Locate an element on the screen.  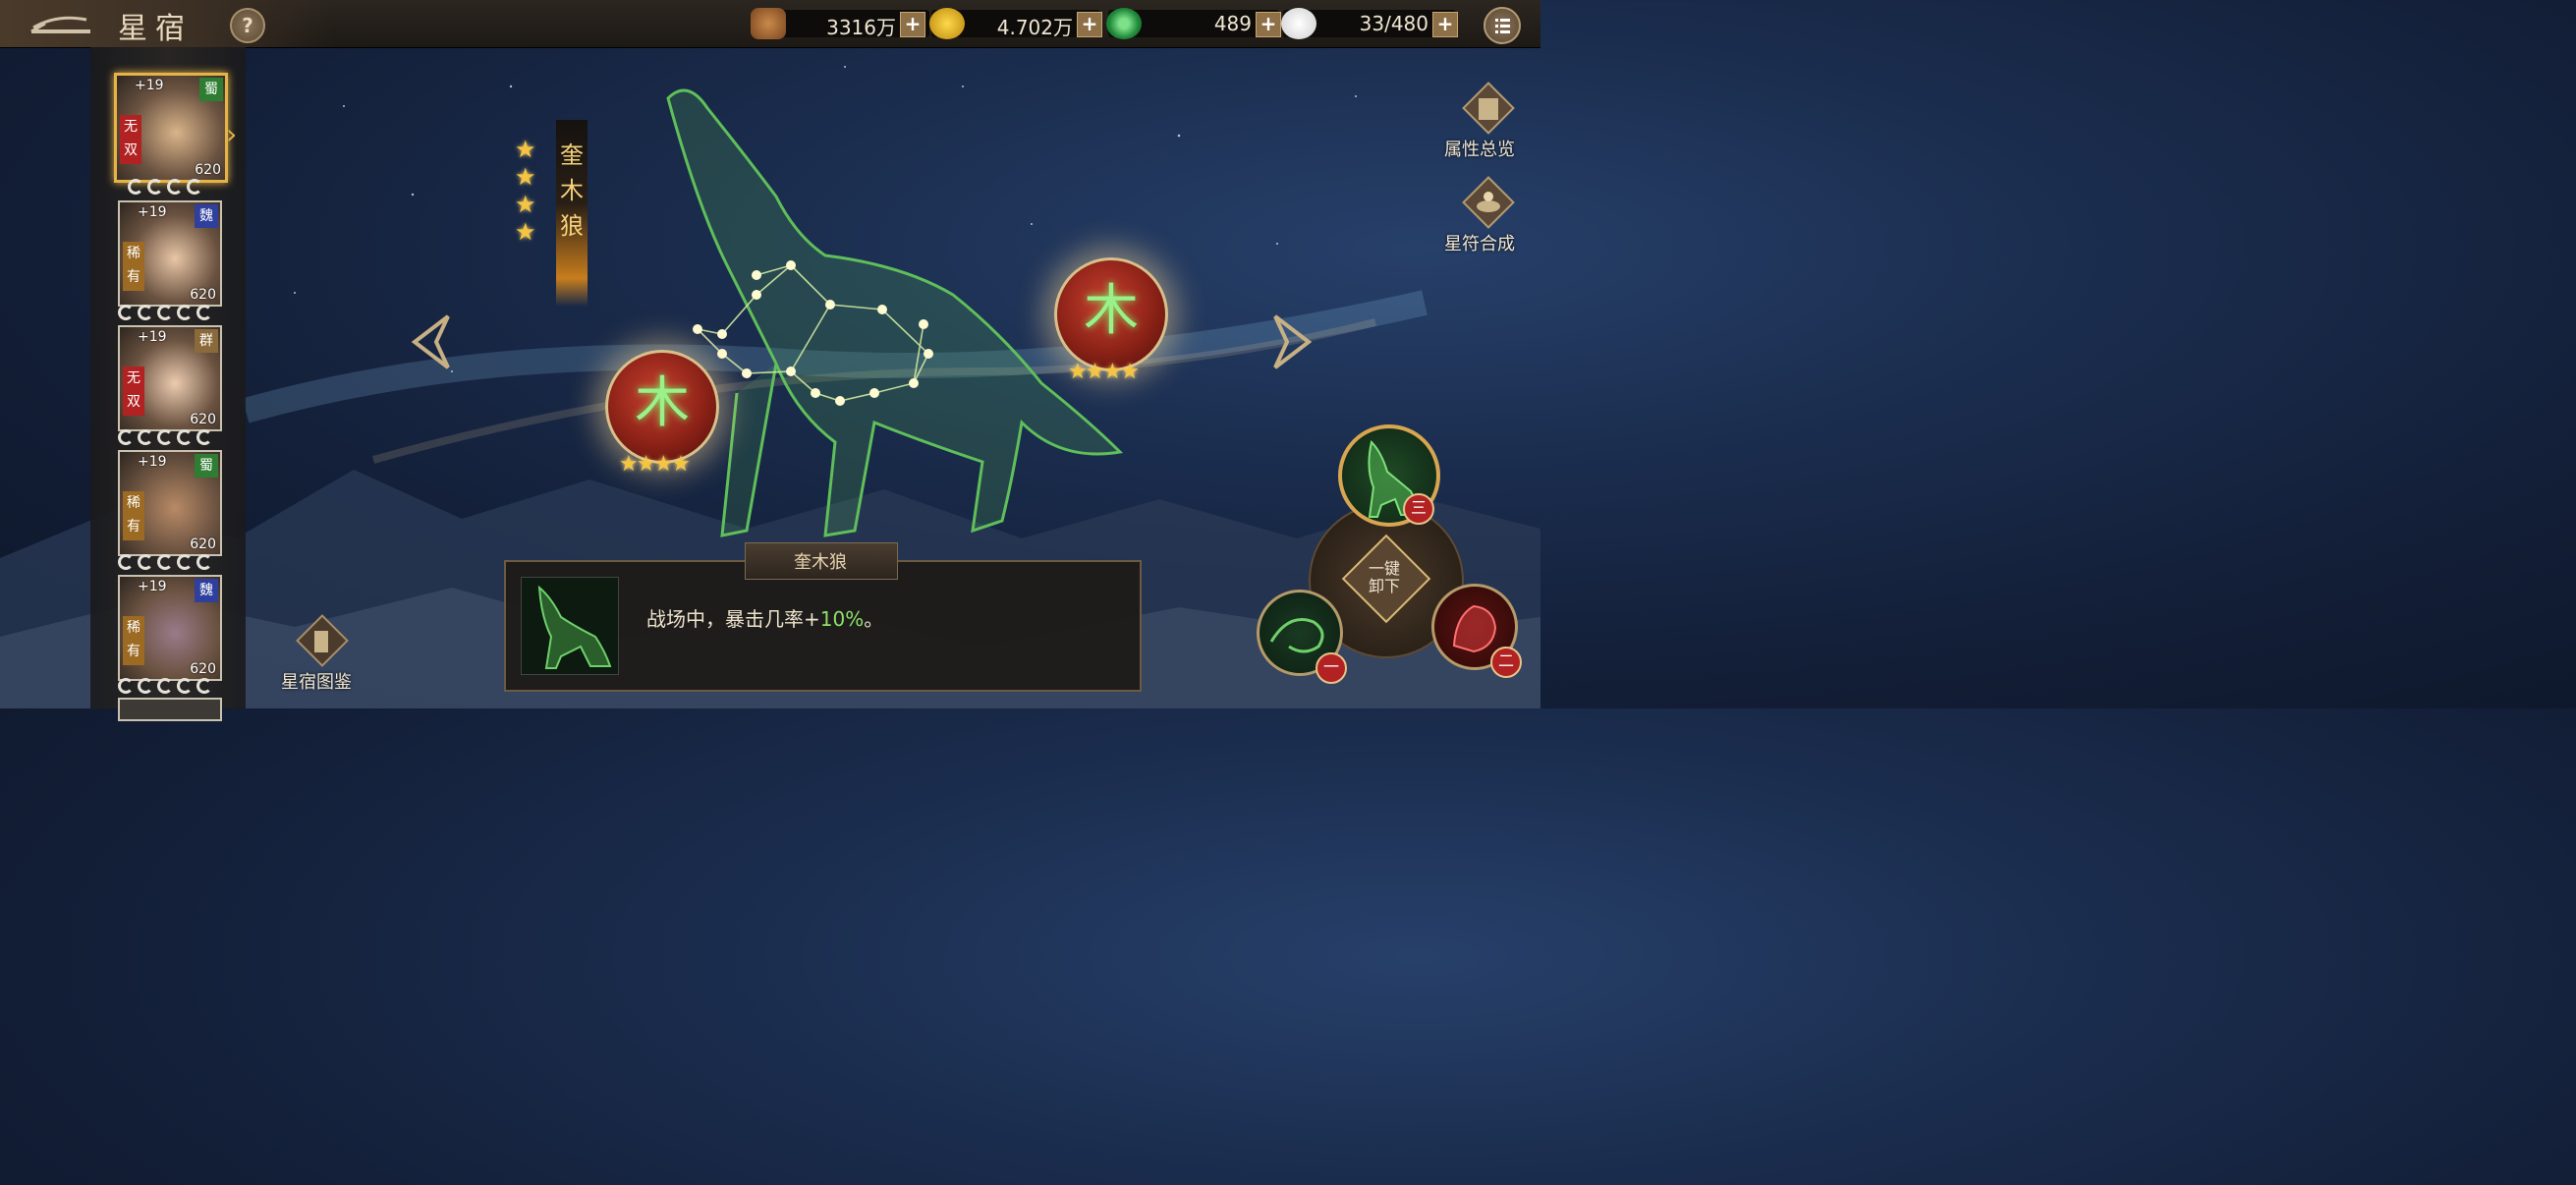
hero-card: +19 群无双 620 is located at coordinates (170, 378).